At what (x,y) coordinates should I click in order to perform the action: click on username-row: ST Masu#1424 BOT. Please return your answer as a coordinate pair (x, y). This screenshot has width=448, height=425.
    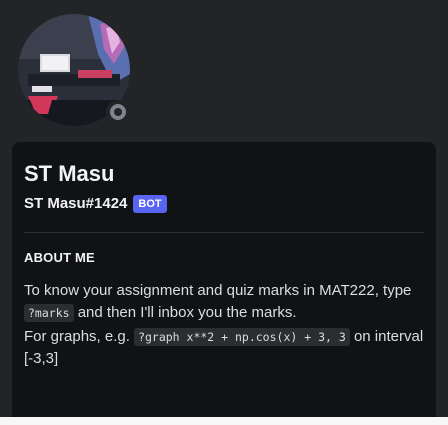
    Looking at the image, I should click on (95, 204).